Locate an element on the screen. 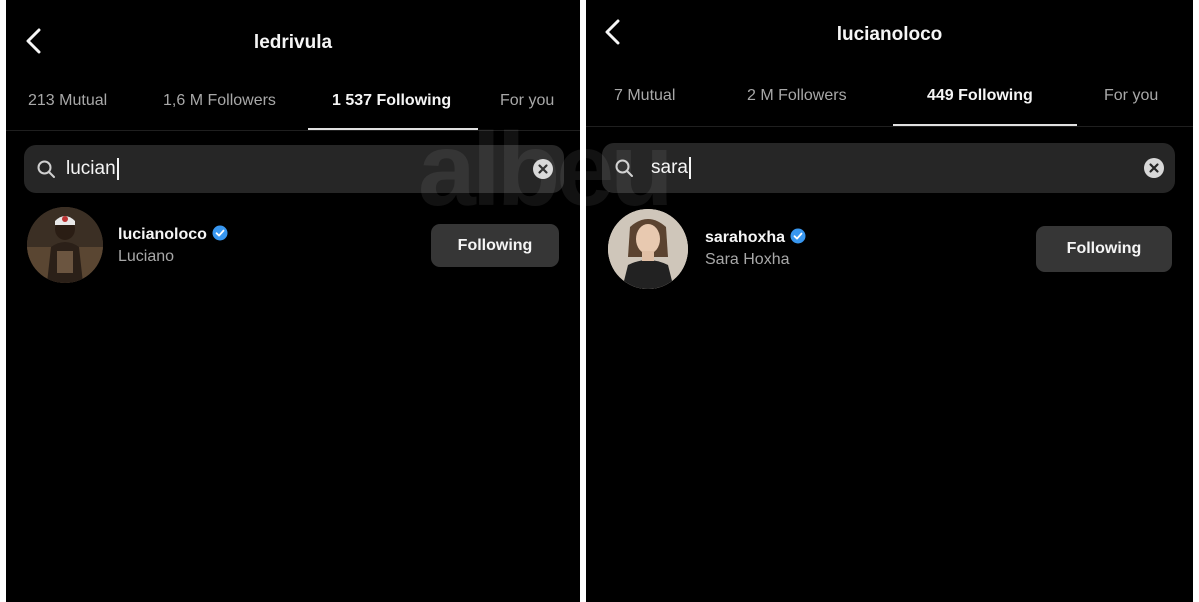 The width and height of the screenshot is (1199, 602). result-username: lucianoloco is located at coordinates (173, 234).